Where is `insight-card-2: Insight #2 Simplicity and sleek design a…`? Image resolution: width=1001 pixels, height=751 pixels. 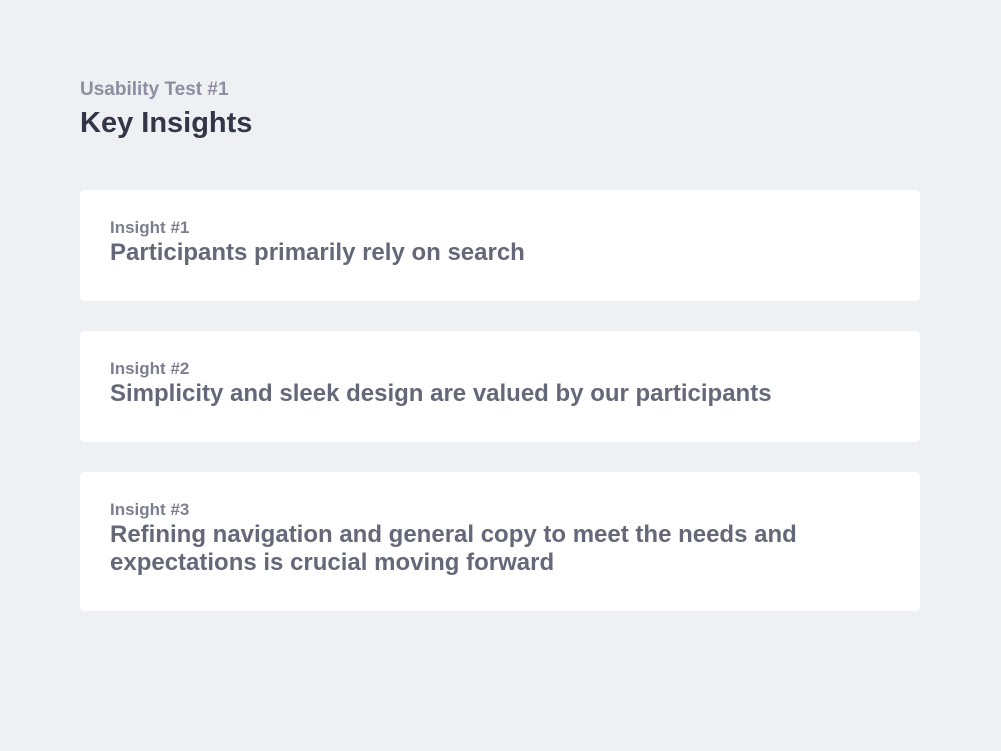
insight-card-2: Insight #2 Simplicity and sleek design a… is located at coordinates (500, 386).